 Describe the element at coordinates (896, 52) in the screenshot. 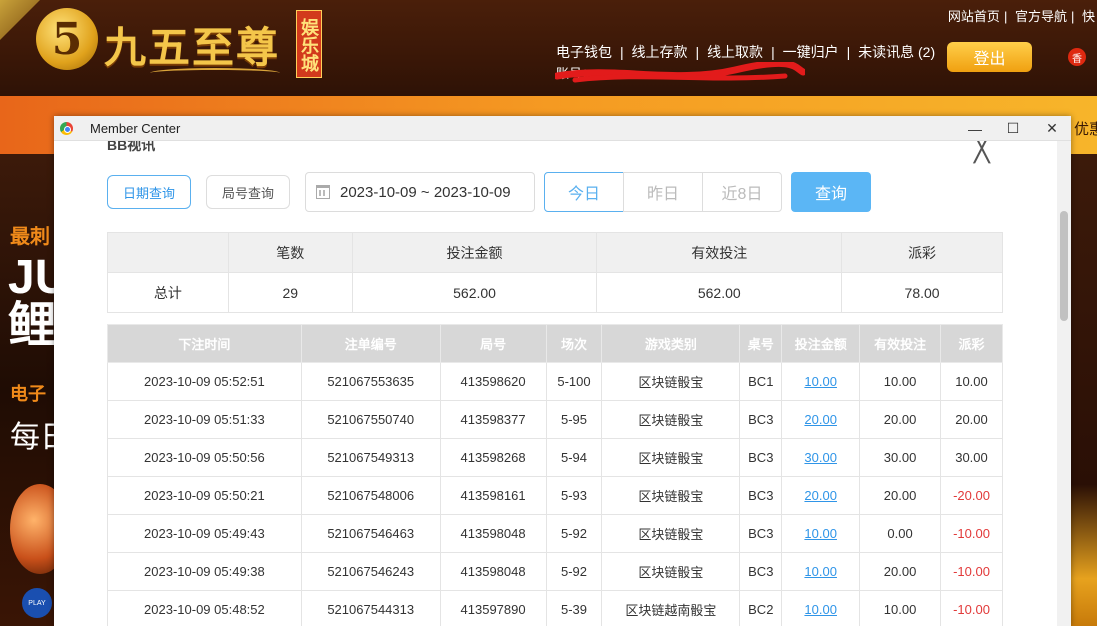

I see `nav-messages: 未读讯息 (2)` at that location.